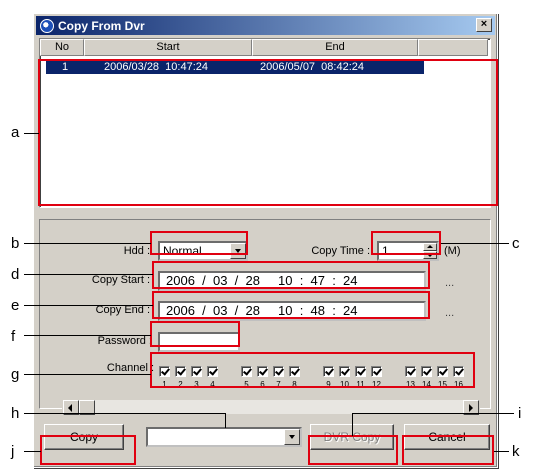 Image resolution: width=535 pixels, height=471 pixels. I want to click on callout-j: j, so click(13, 451).